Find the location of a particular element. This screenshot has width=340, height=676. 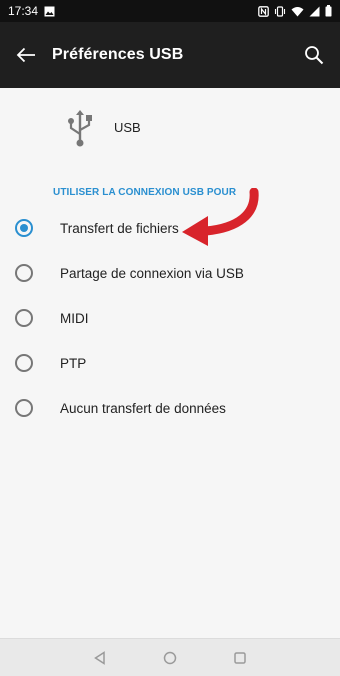

option-transfert-fichiers: Transfert de fichiers is located at coordinates (170, 228).